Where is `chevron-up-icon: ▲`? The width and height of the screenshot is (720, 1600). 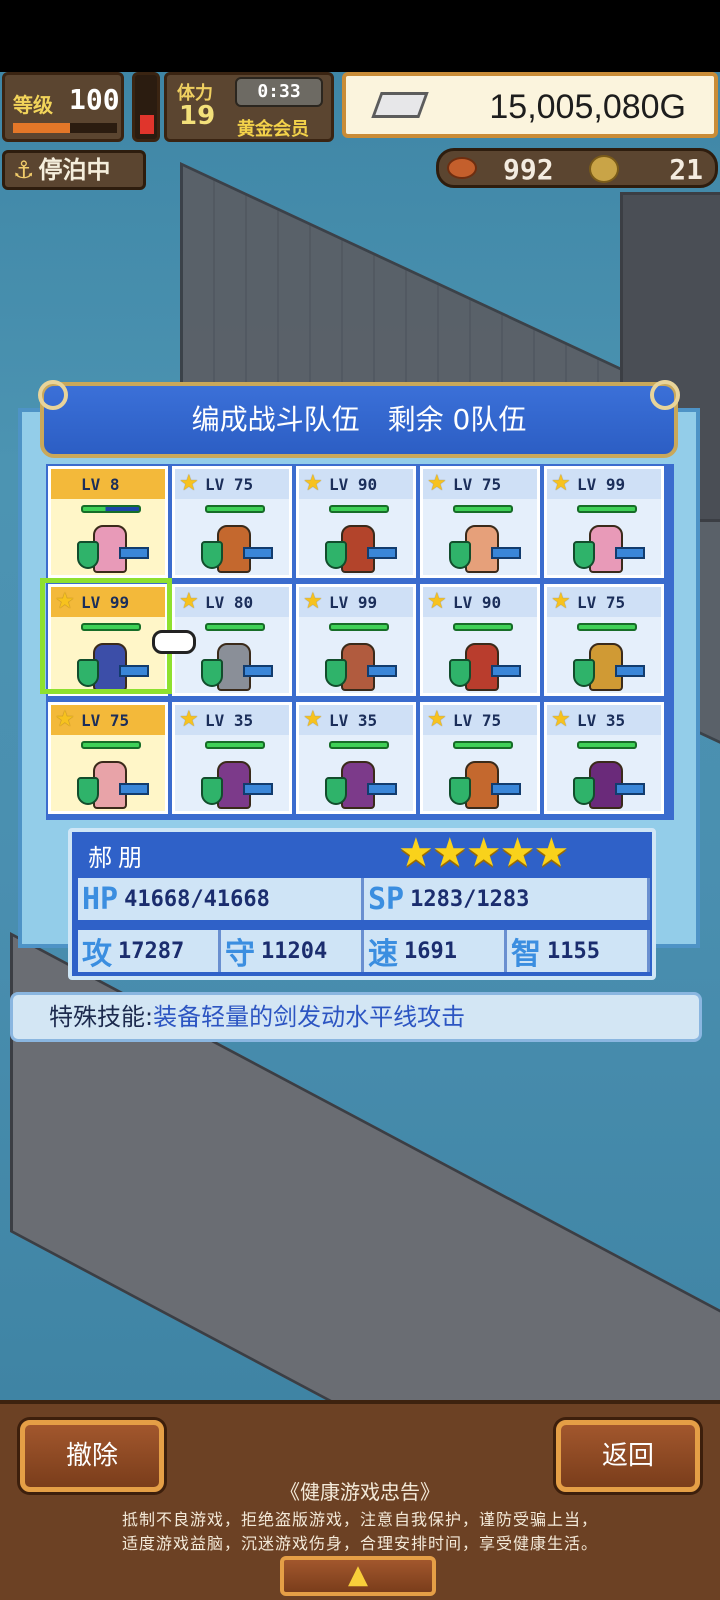
chevron-up-icon: ▲ is located at coordinates (358, 1575).